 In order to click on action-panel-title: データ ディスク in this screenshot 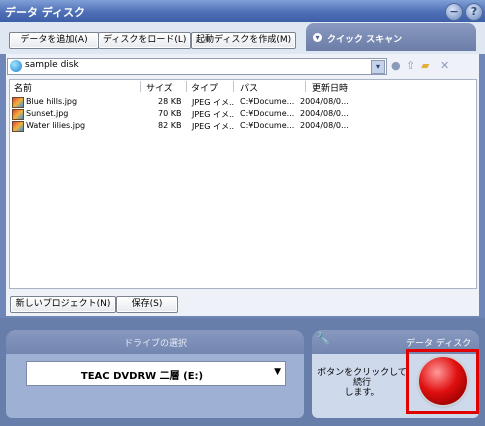, I will do `click(439, 344)`.